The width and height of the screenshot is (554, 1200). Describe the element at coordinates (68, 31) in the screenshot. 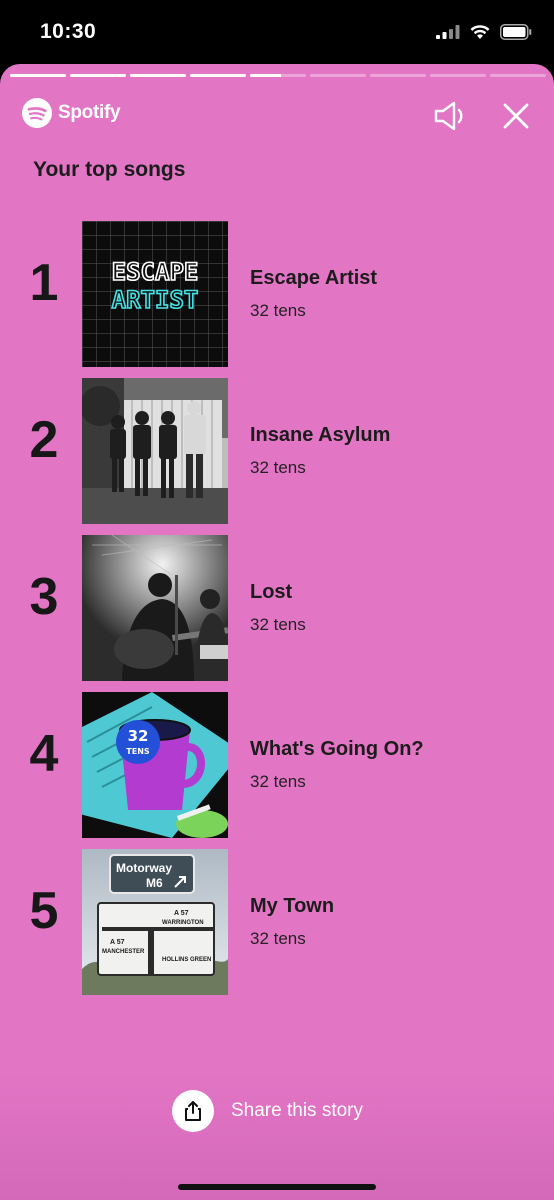

I see `status-time: 10:30` at that location.